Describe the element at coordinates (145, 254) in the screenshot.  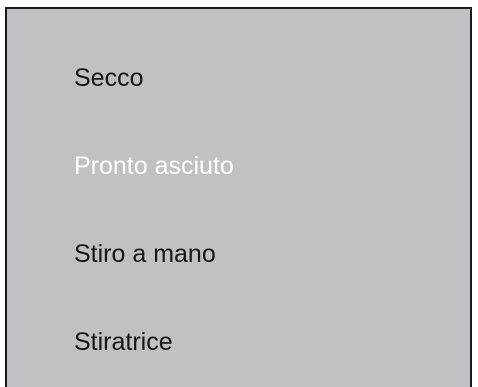
I see `menu-option-stiro-a-mano: Stiro a mano` at that location.